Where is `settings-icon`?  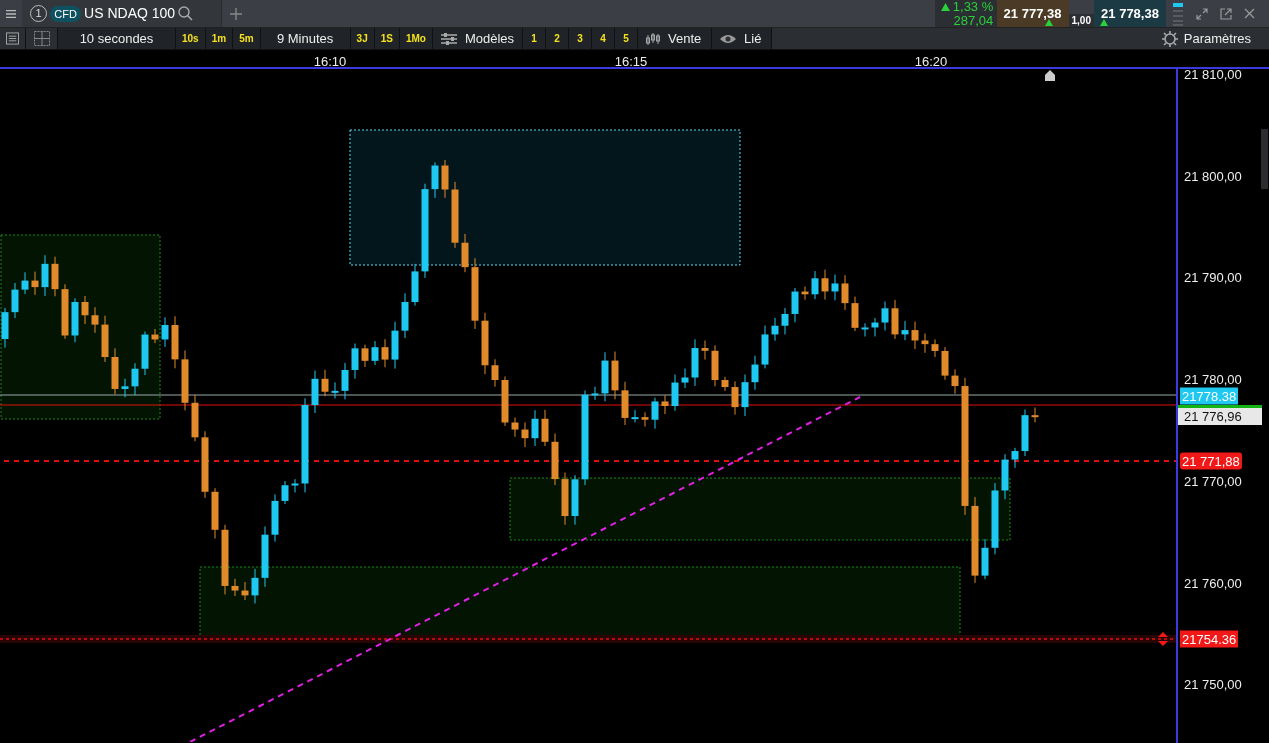 settings-icon is located at coordinates (1169, 38).